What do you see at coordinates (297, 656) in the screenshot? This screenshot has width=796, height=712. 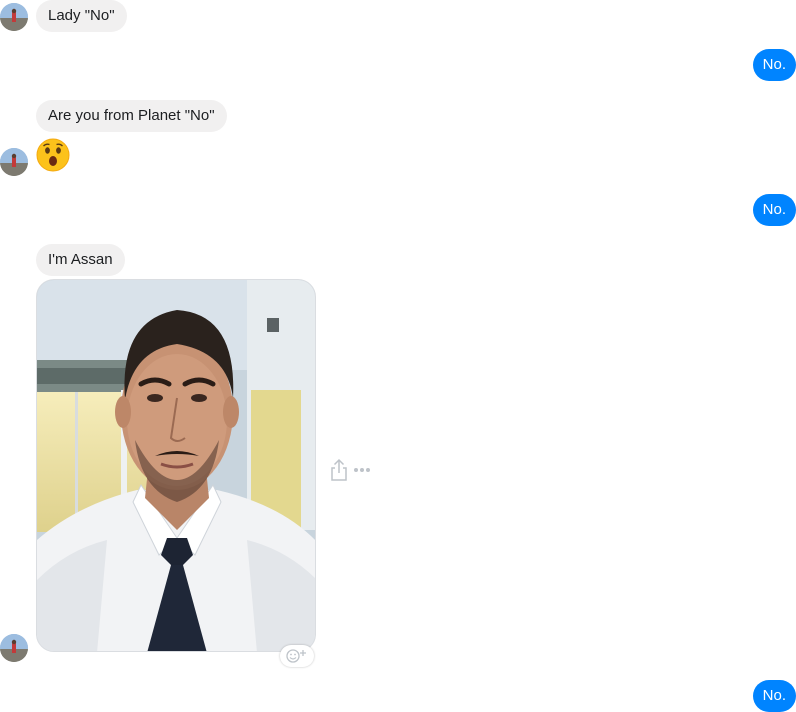 I see `add-reaction-icon` at bounding box center [297, 656].